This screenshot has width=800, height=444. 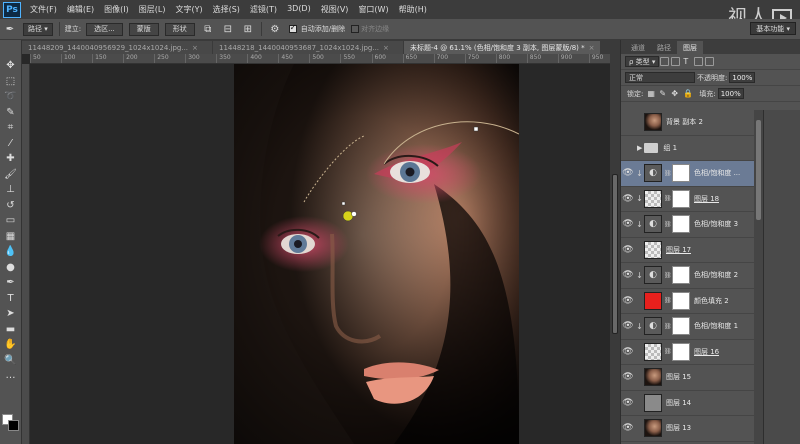 I want to click on color-swatches, so click(x=11, y=423).